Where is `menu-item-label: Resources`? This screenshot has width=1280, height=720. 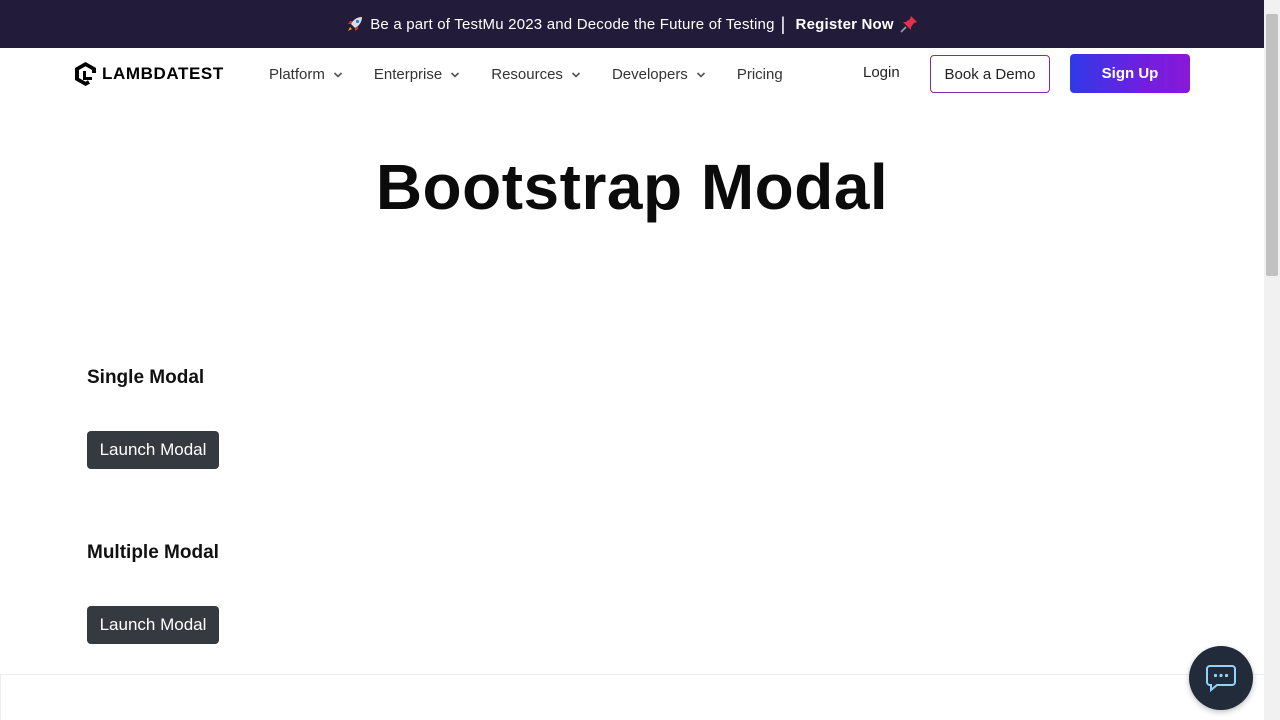
menu-item-label: Resources is located at coordinates (527, 74).